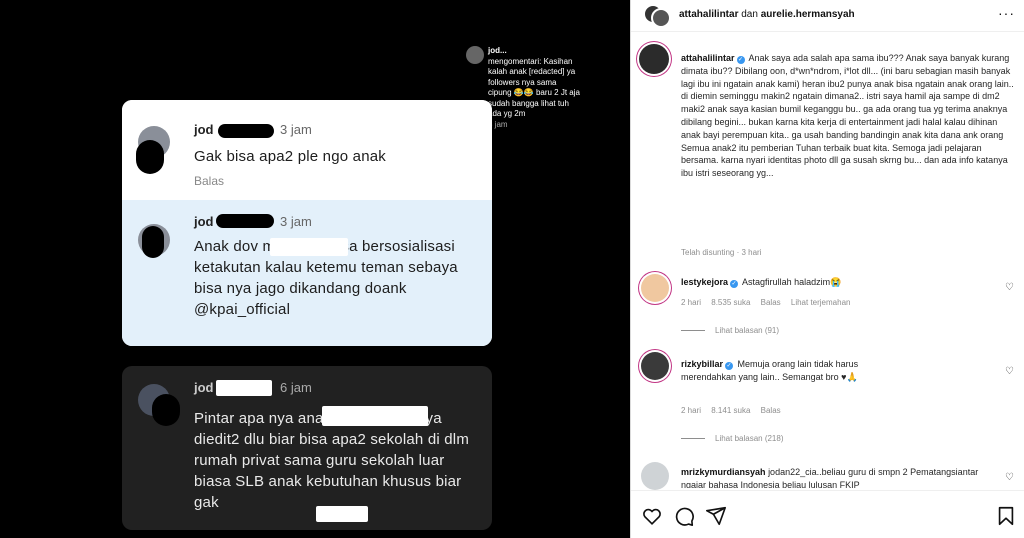  I want to click on comment-icon, so click(684, 516).